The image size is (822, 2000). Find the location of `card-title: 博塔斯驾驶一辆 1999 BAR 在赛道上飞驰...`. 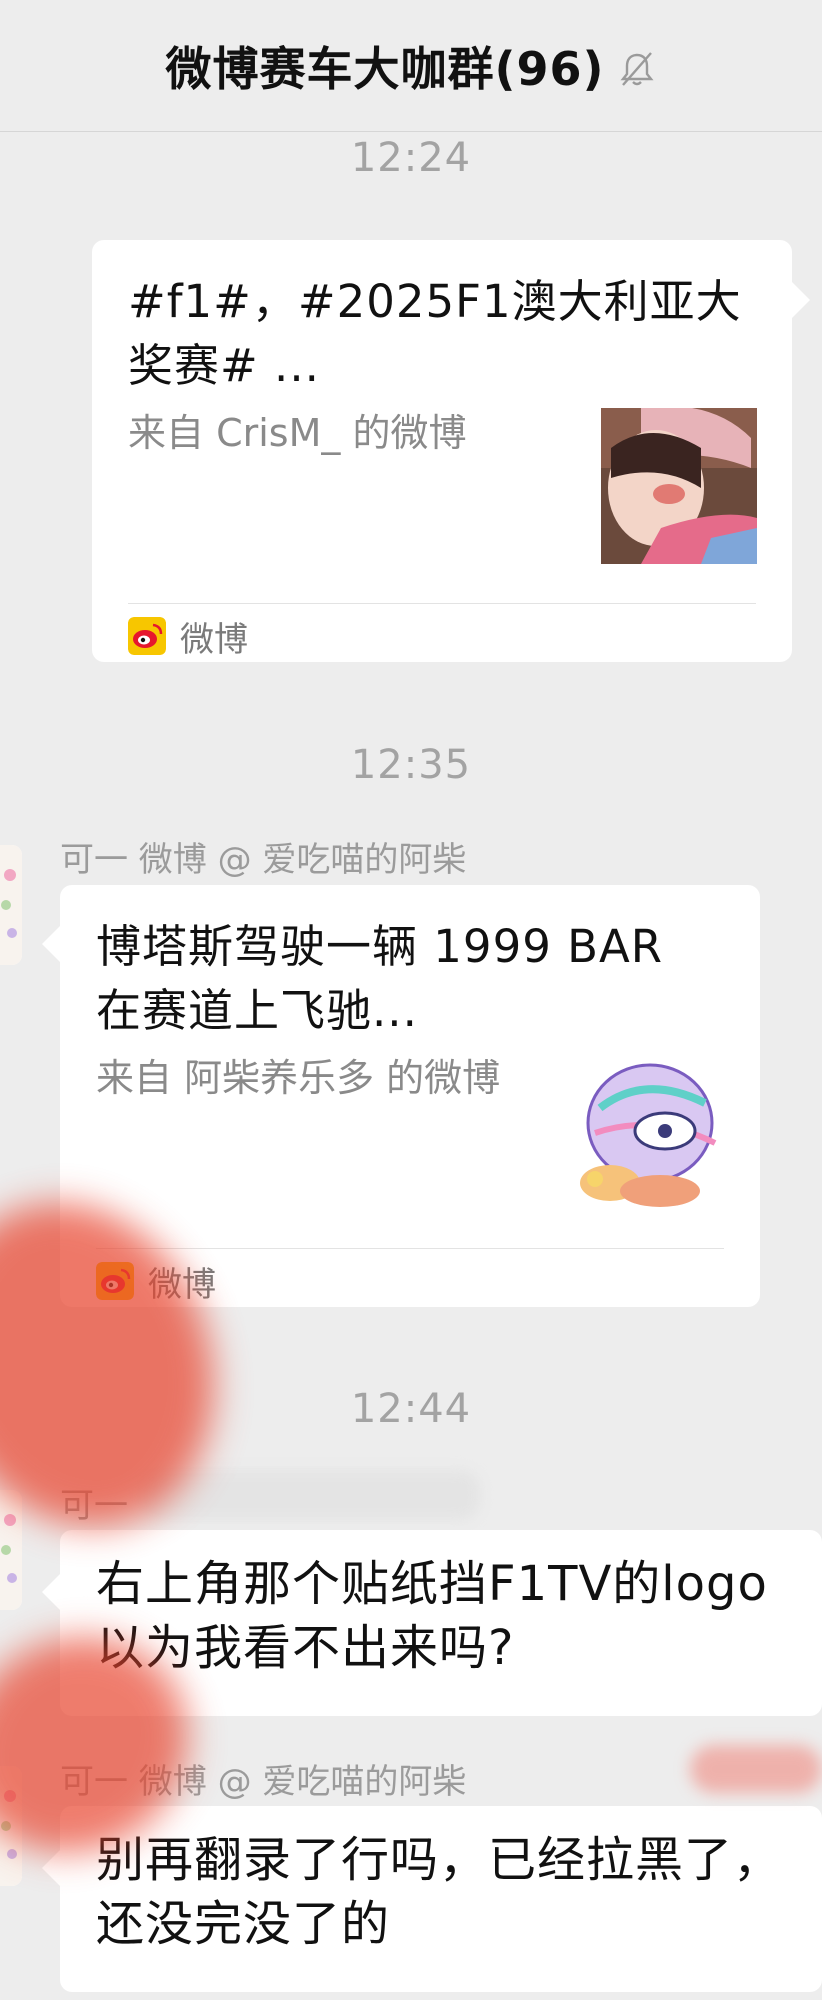

card-title: 博塔斯驾驶一辆 1999 BAR 在赛道上飞驰... is located at coordinates (380, 978).